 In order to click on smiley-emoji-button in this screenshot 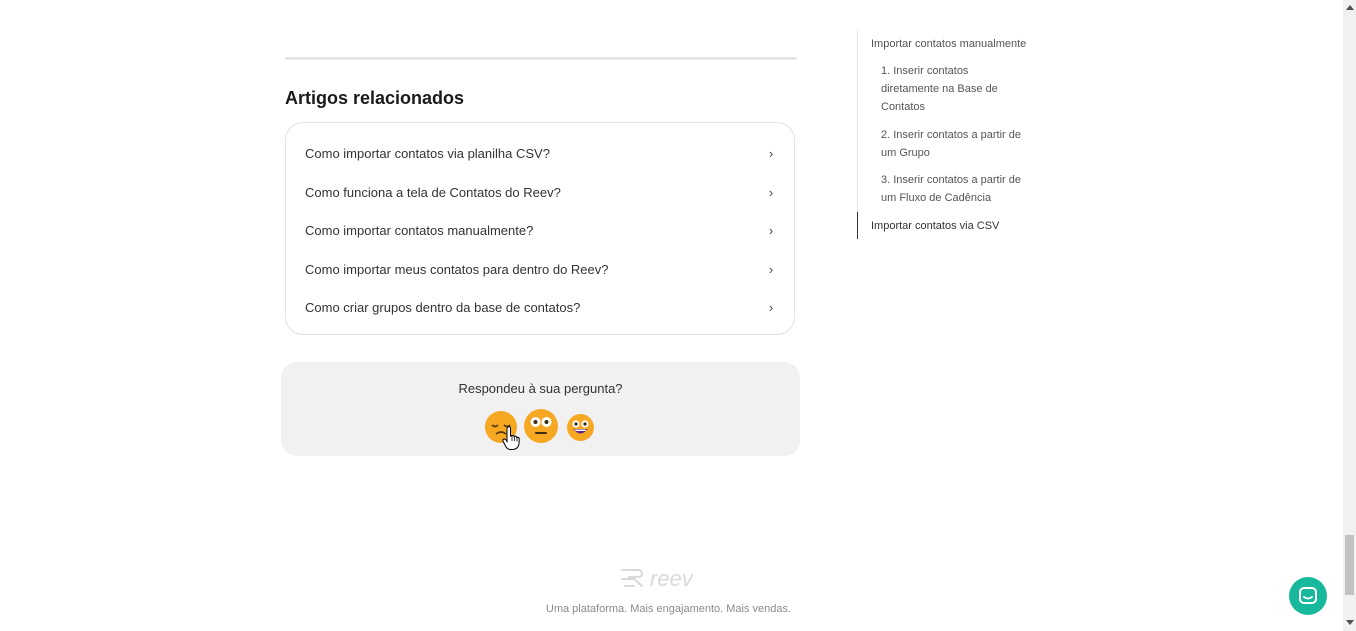, I will do `click(580, 427)`.